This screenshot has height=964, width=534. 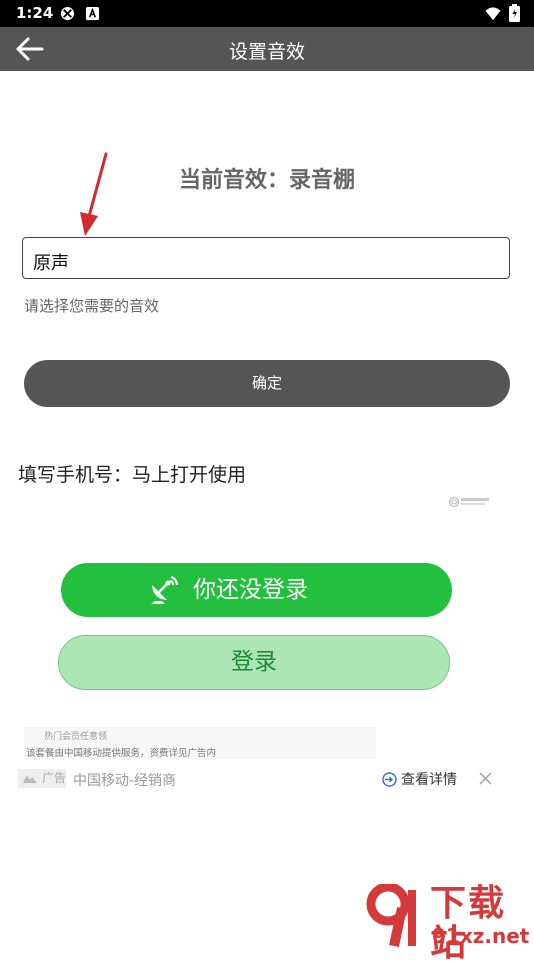 I want to click on wifi-icon, so click(x=493, y=14).